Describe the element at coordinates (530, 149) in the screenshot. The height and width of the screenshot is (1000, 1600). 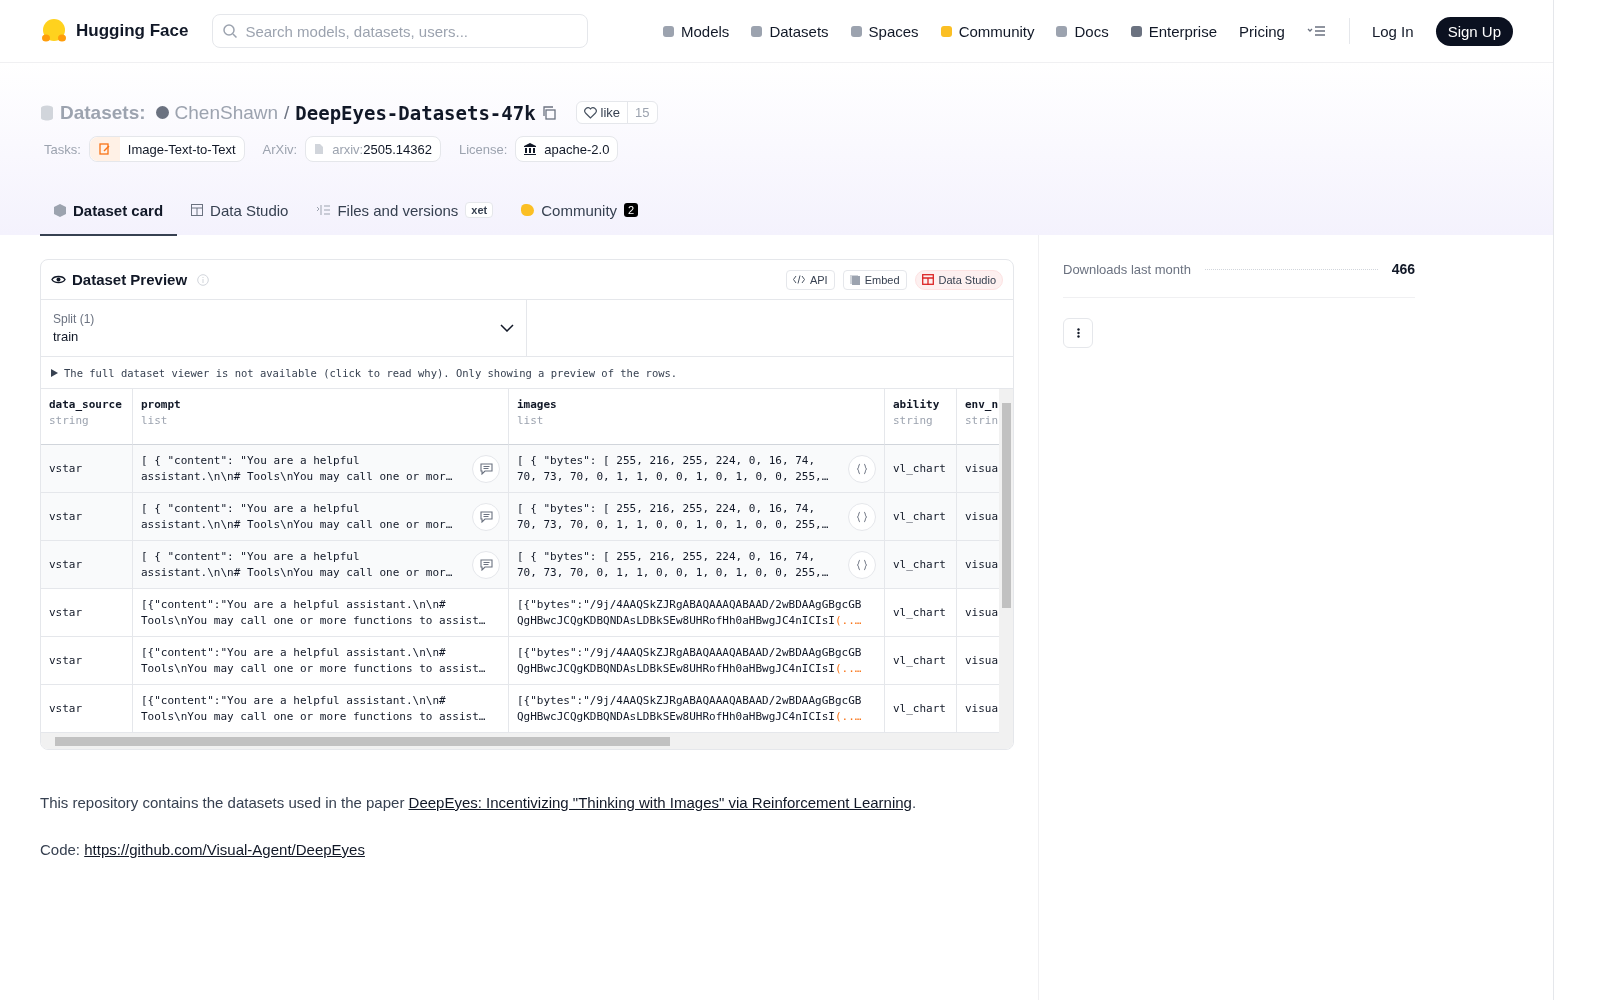
I see `bank-icon` at that location.